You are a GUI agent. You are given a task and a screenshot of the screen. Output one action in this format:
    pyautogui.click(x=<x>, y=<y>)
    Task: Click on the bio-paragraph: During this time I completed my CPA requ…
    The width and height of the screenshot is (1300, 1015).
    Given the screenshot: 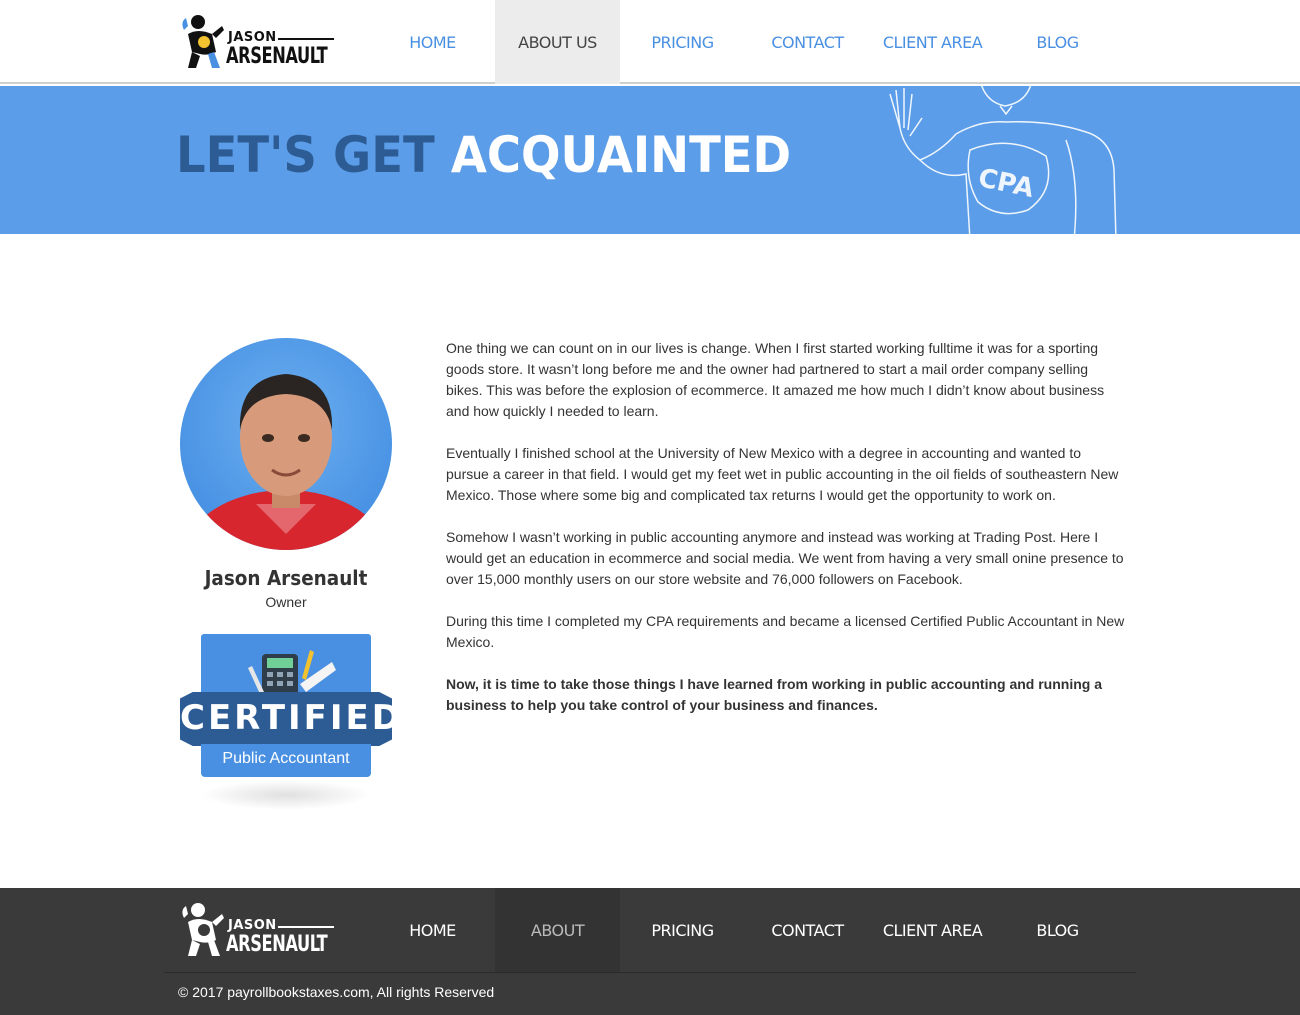 What is the action you would take?
    pyautogui.click(x=785, y=631)
    